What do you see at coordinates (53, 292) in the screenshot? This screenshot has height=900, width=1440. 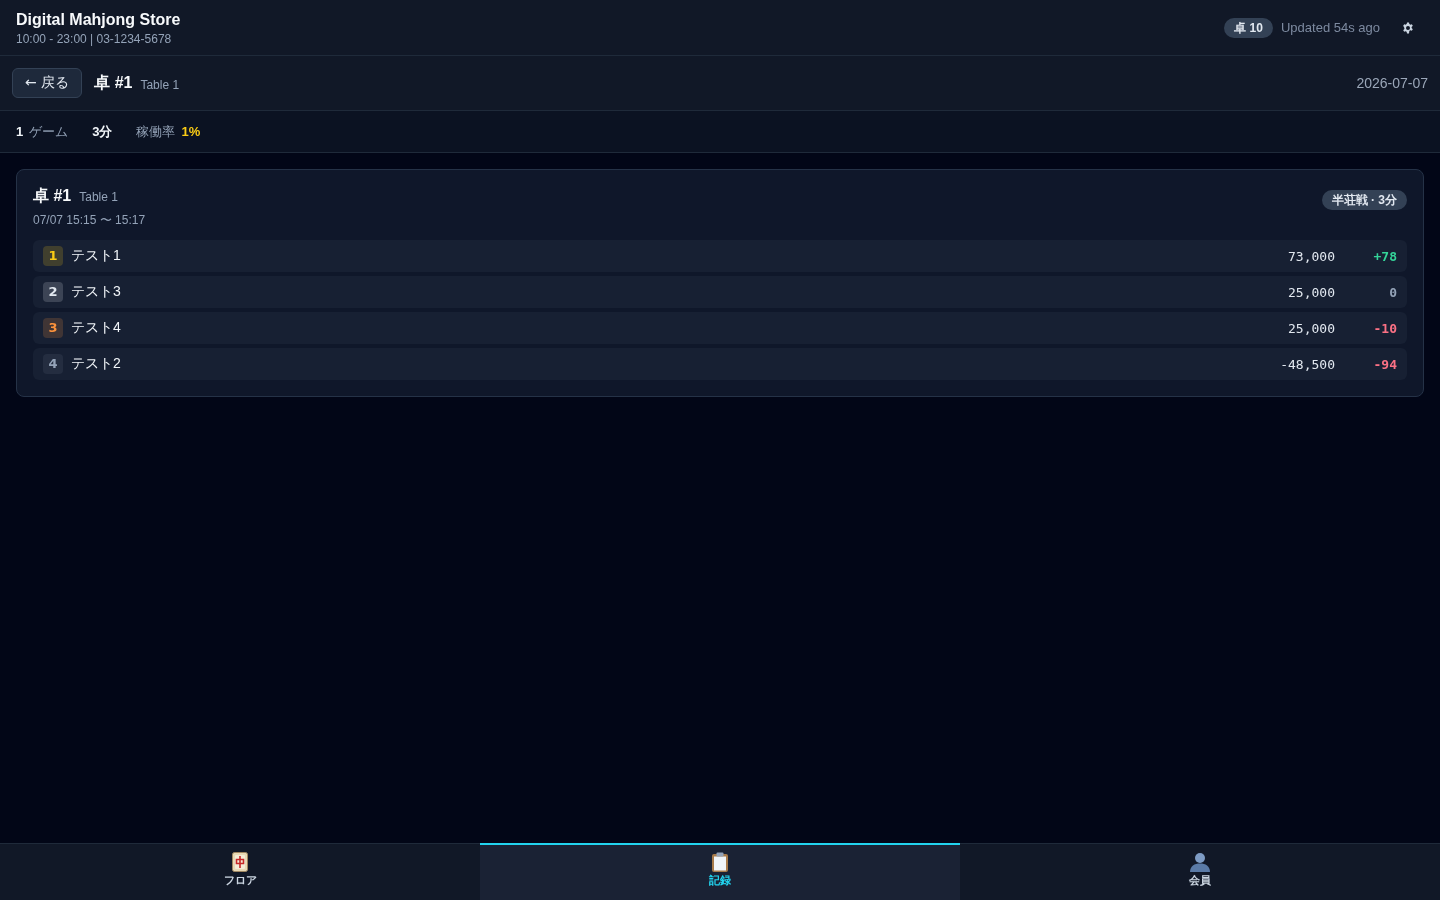 I see `rank-number: 2` at bounding box center [53, 292].